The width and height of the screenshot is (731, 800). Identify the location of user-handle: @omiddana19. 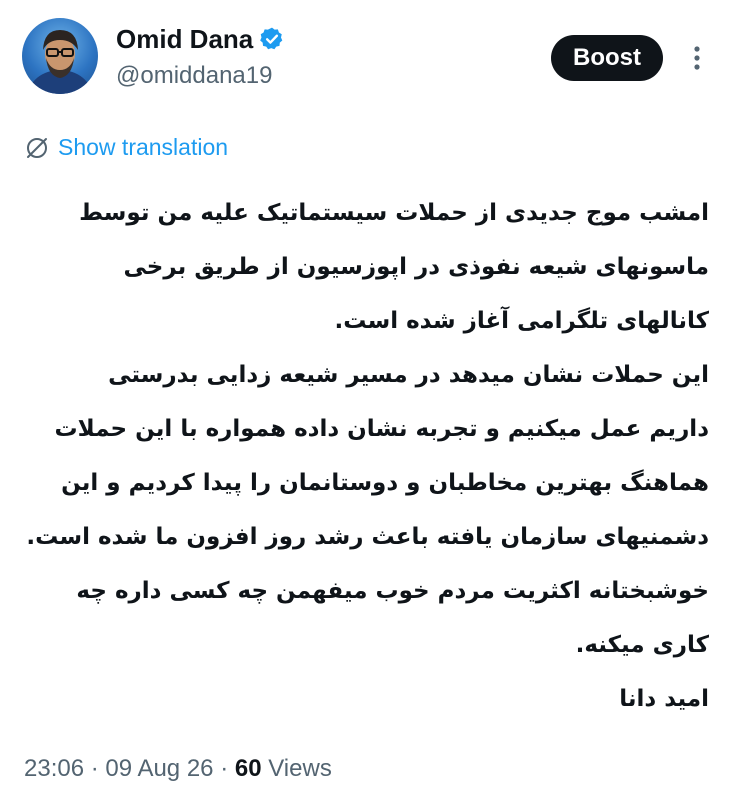
(200, 76).